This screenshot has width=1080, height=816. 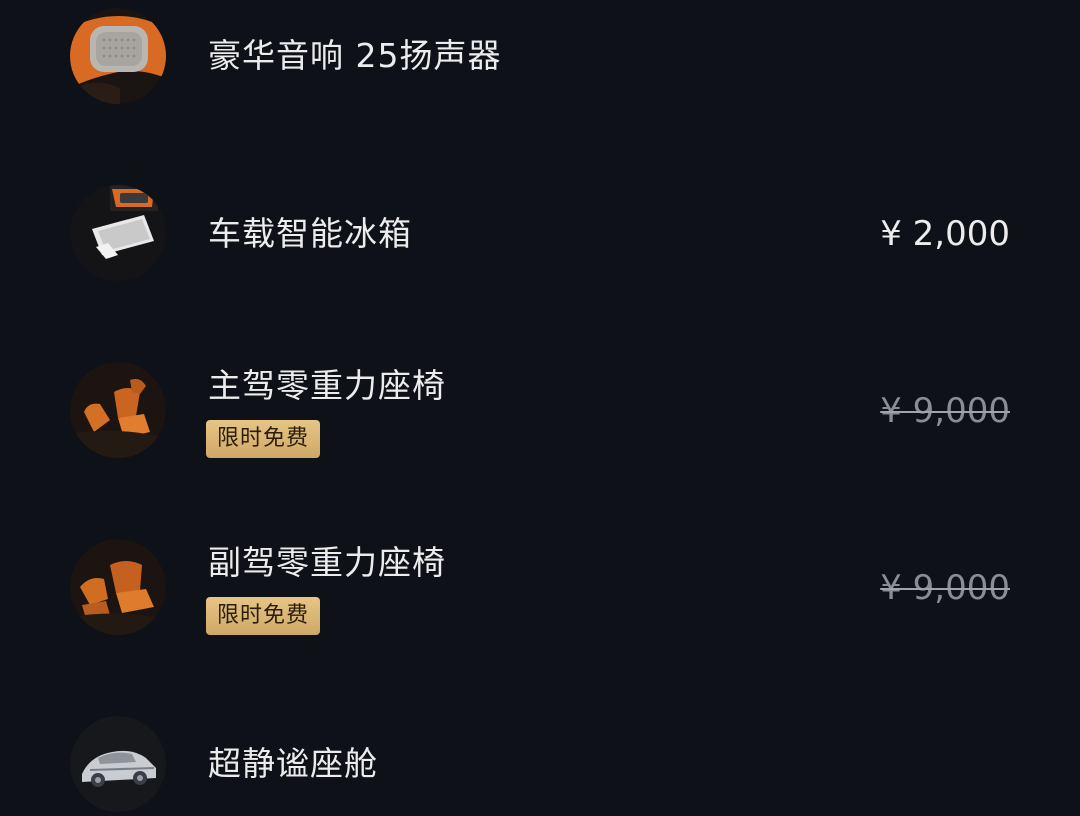 I want to click on option-row-audio: 豪华音响 25扬声器, so click(x=540, y=58).